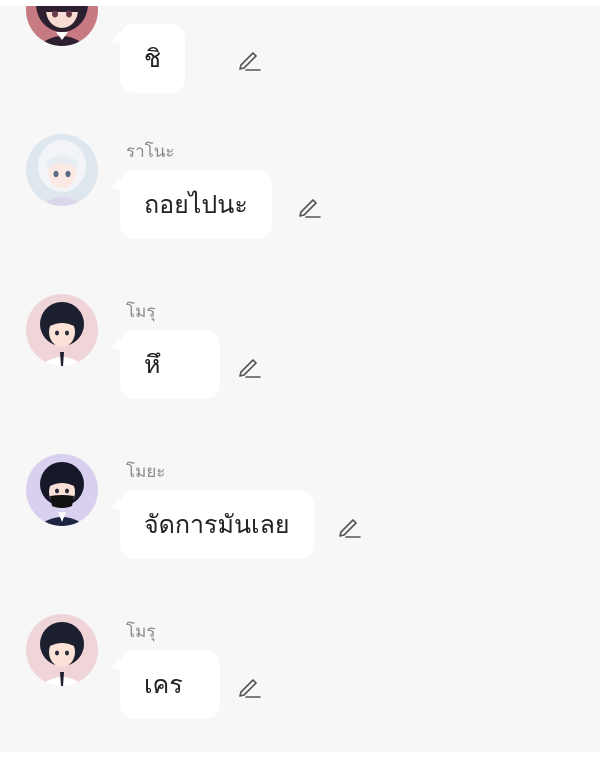 This screenshot has width=600, height=759. Describe the element at coordinates (152, 364) in the screenshot. I see `message-text: หึ` at that location.